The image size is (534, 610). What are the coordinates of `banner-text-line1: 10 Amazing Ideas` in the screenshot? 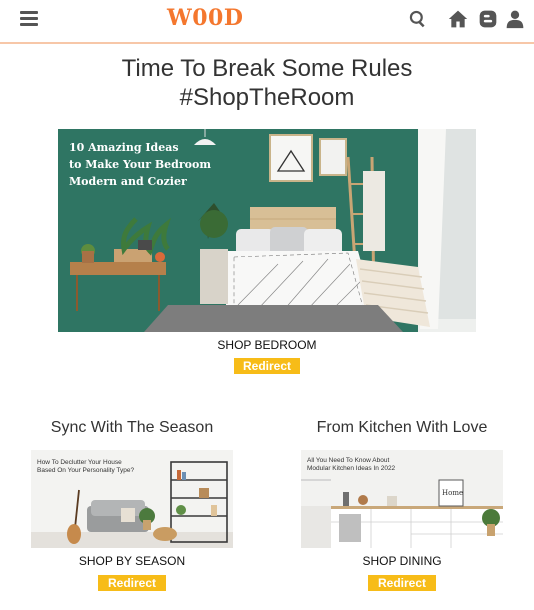 It's located at (124, 147).